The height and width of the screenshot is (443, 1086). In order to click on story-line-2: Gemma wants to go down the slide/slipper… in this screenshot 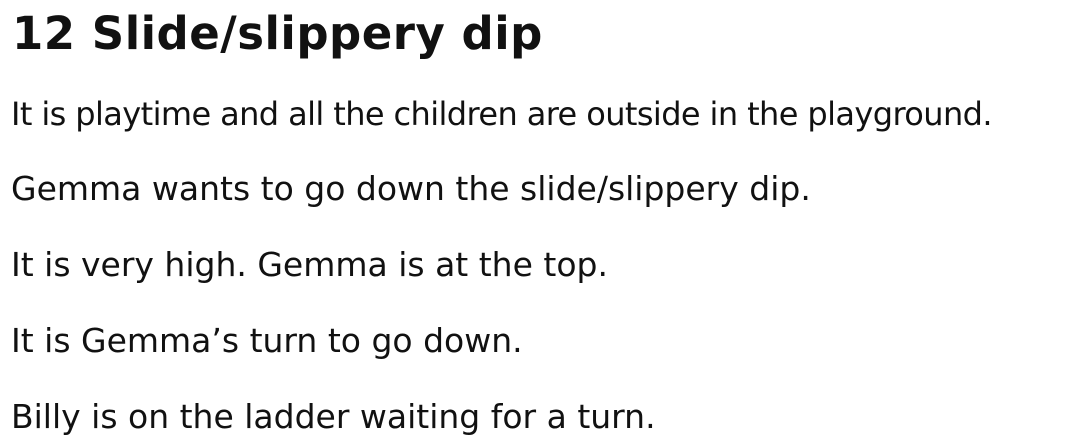, I will do `click(411, 188)`.